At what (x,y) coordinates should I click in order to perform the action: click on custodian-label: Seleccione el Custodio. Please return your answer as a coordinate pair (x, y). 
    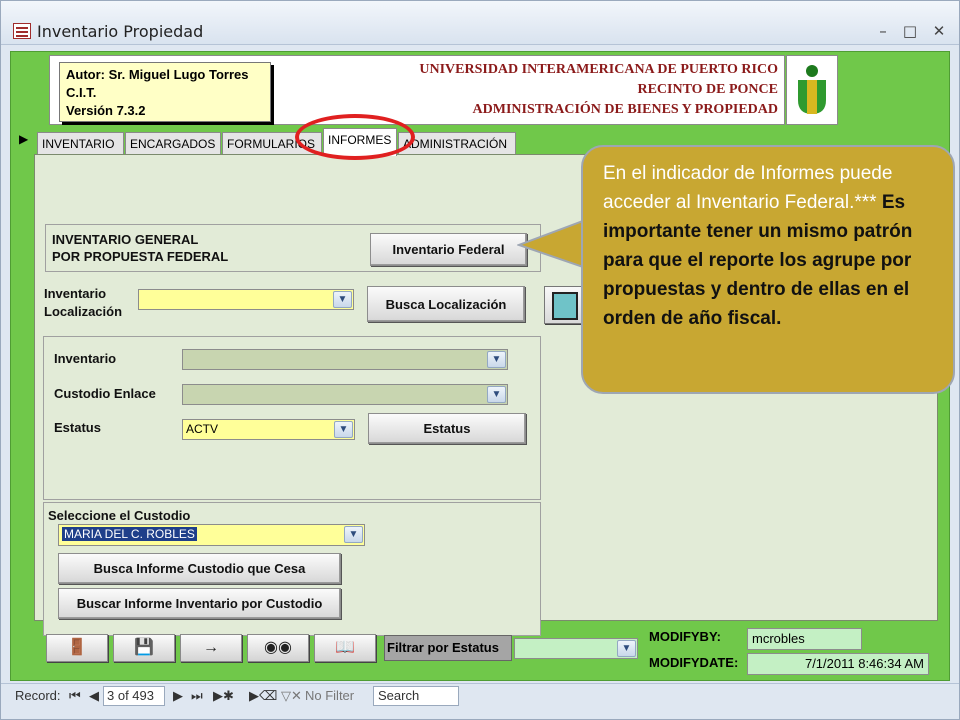
    Looking at the image, I should click on (119, 515).